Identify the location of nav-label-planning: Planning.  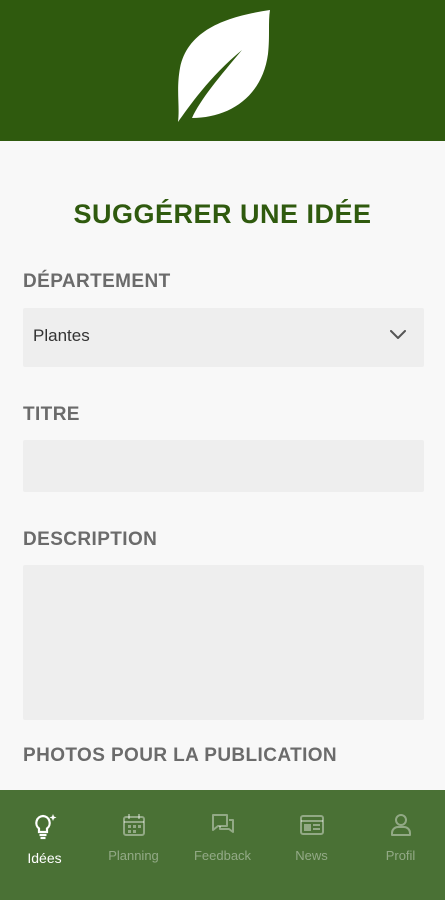
(133, 855).